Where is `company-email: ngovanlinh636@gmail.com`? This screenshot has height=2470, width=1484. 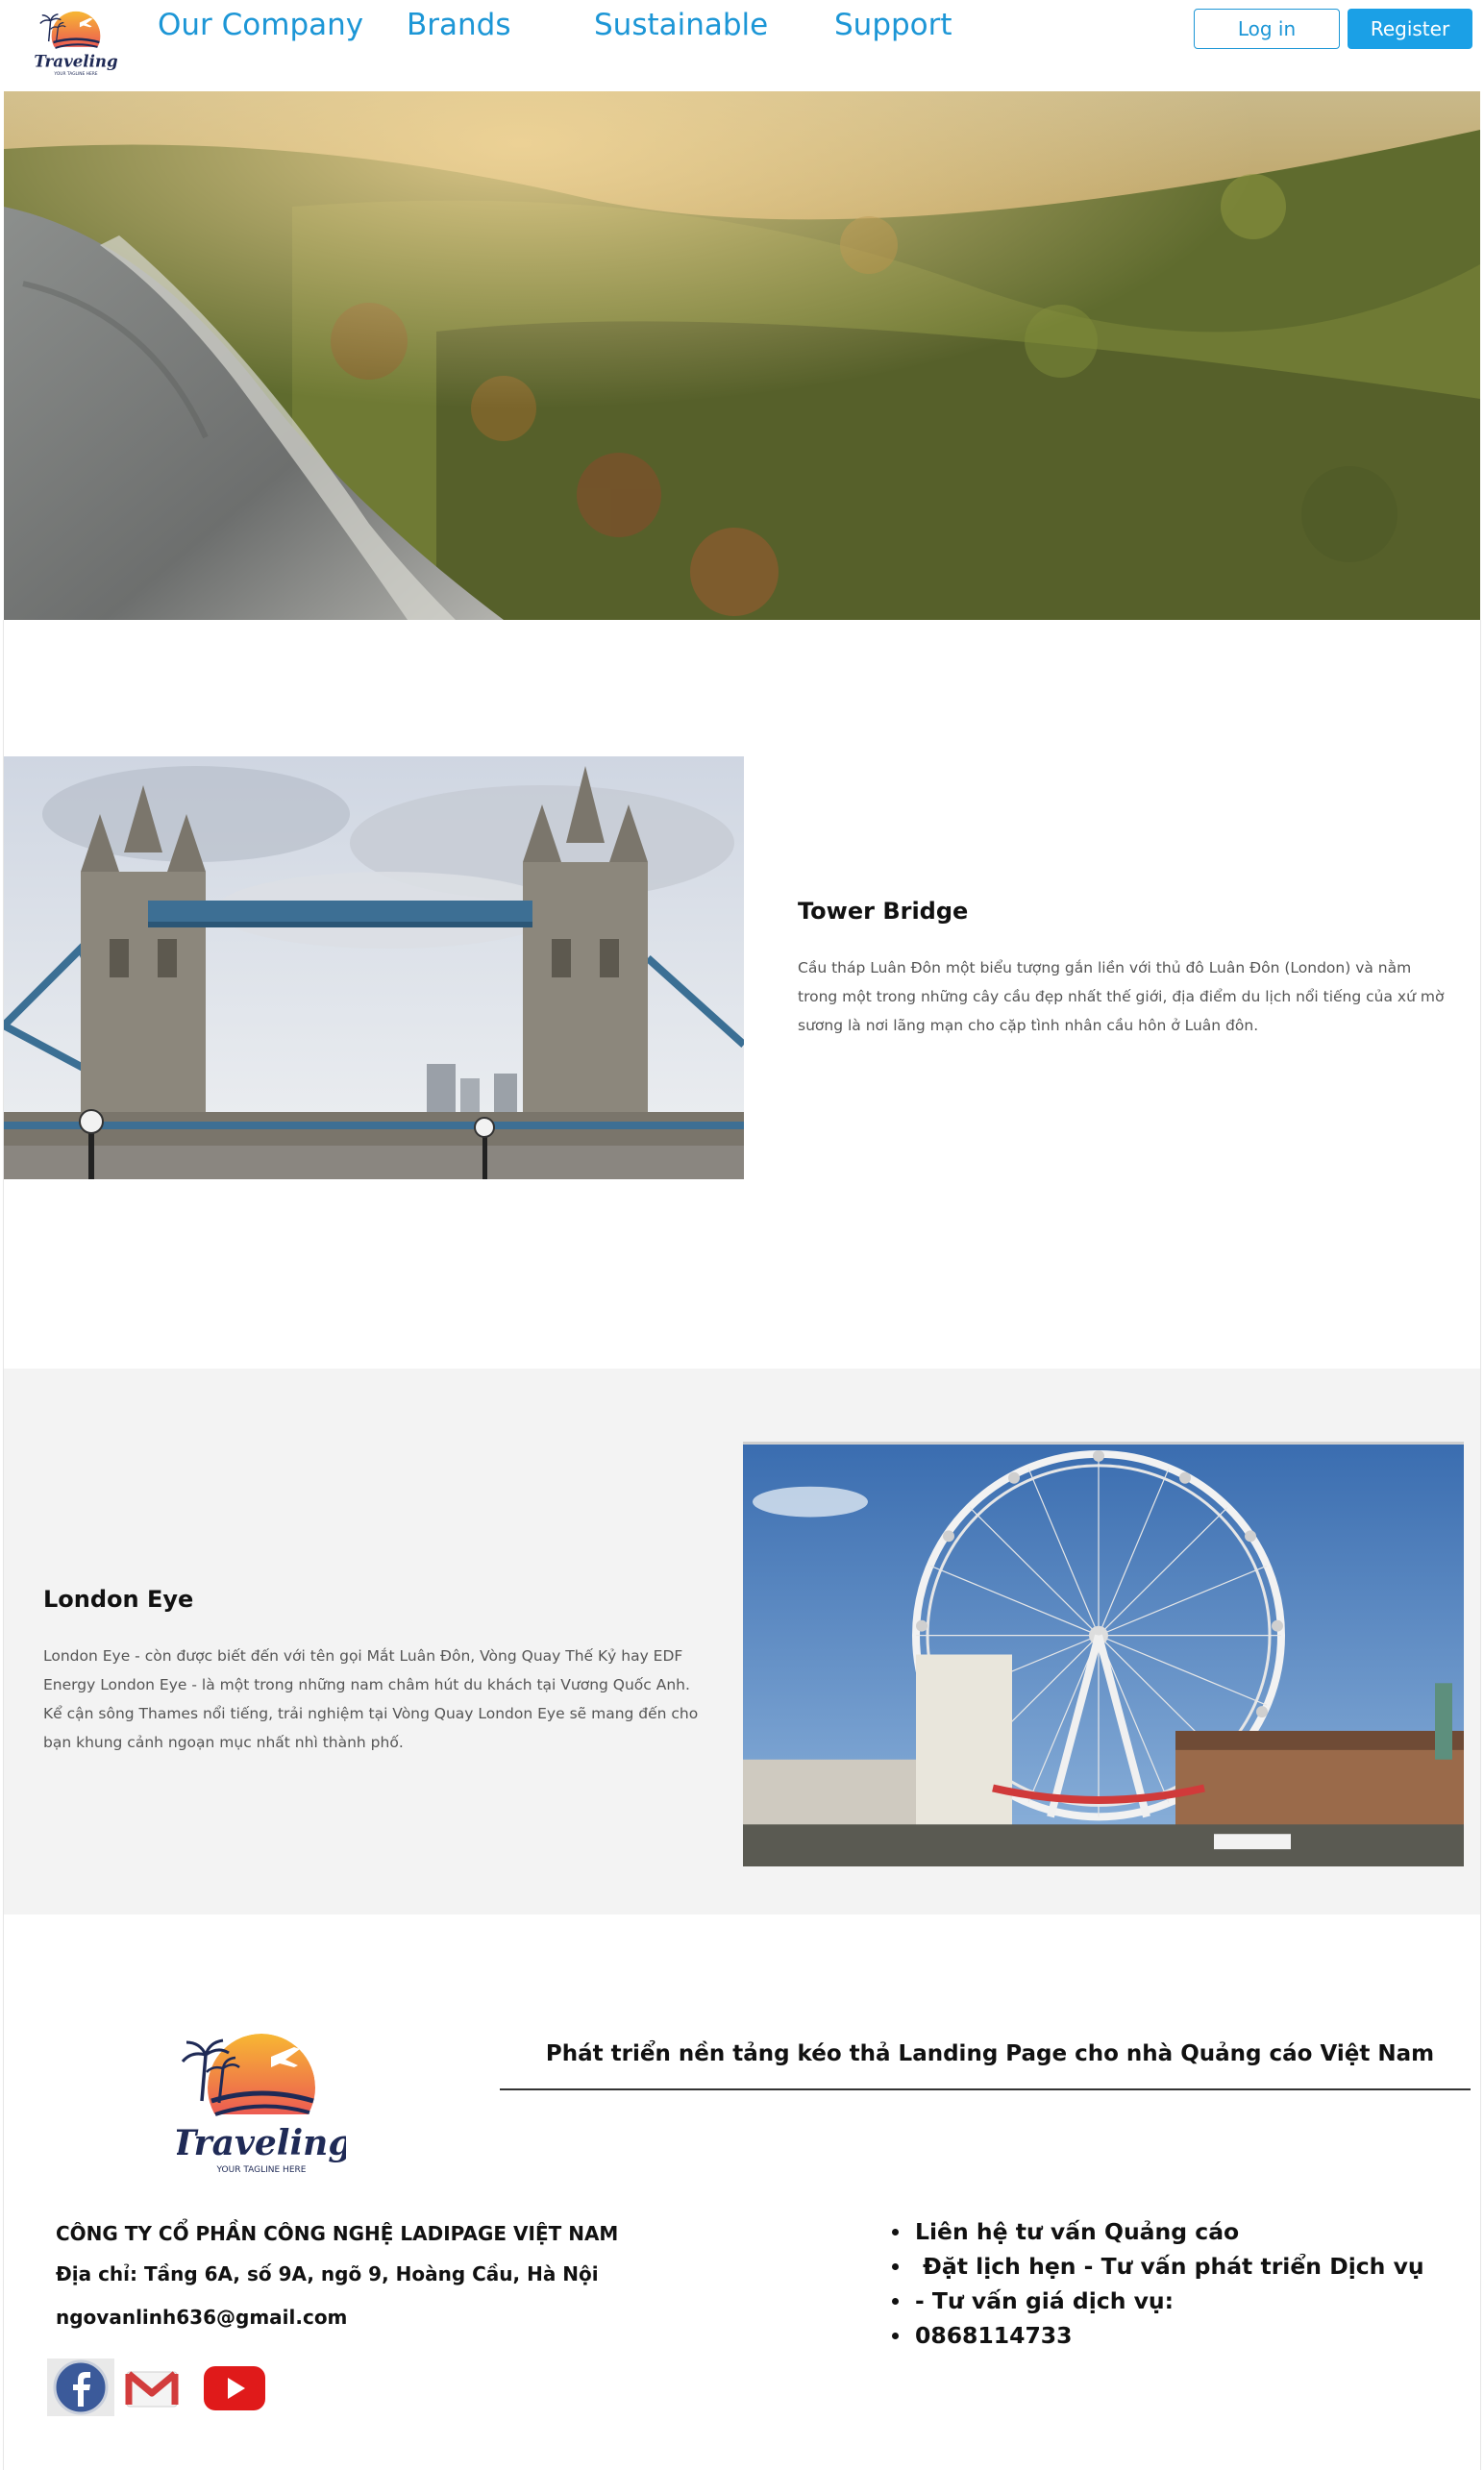
company-email: ngovanlinh636@gmail.com is located at coordinates (201, 2317).